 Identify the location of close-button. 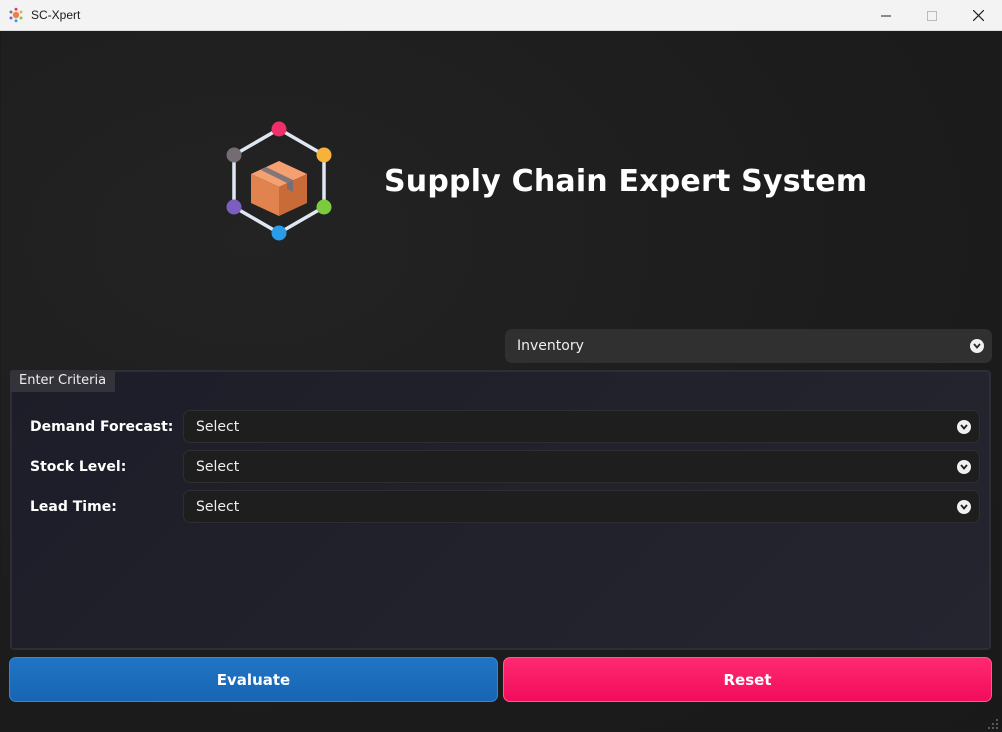
(978, 15).